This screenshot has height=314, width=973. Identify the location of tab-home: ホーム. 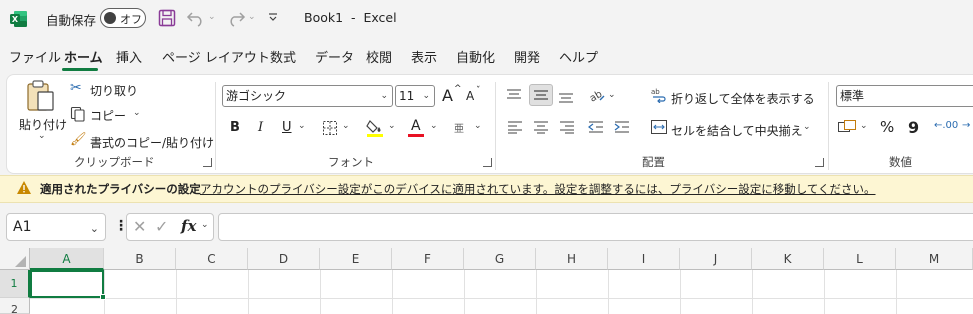
(83, 59).